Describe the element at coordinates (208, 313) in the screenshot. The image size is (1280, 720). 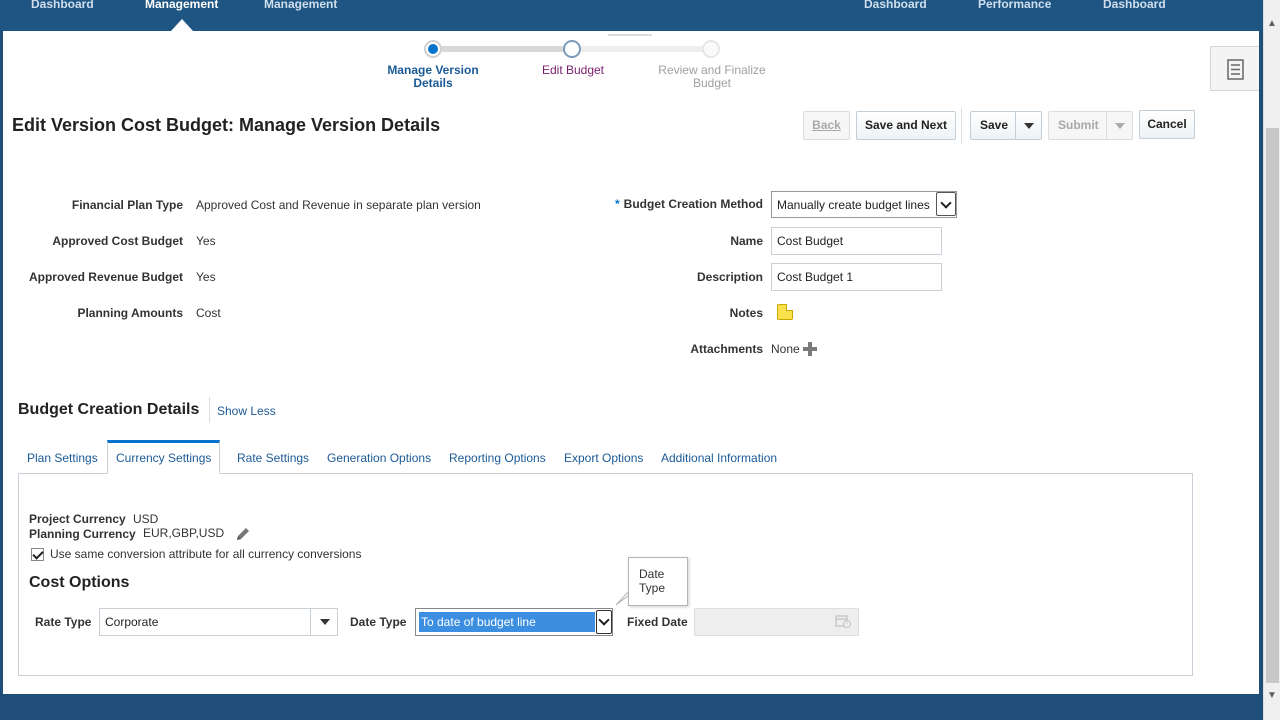
I see `planning-amounts-value: Cost` at that location.